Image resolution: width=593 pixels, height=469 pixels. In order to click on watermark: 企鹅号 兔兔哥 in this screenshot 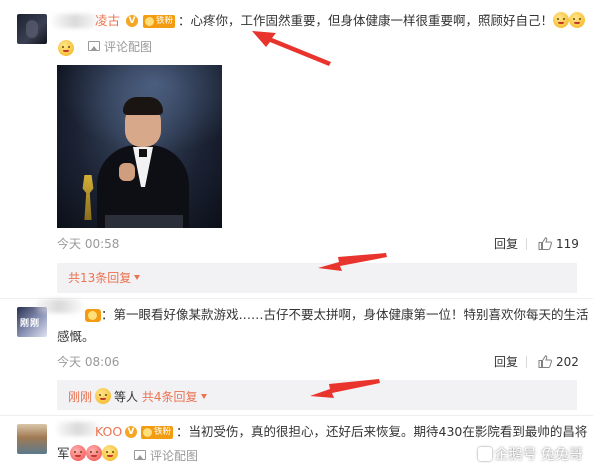, I will do `click(530, 455)`.